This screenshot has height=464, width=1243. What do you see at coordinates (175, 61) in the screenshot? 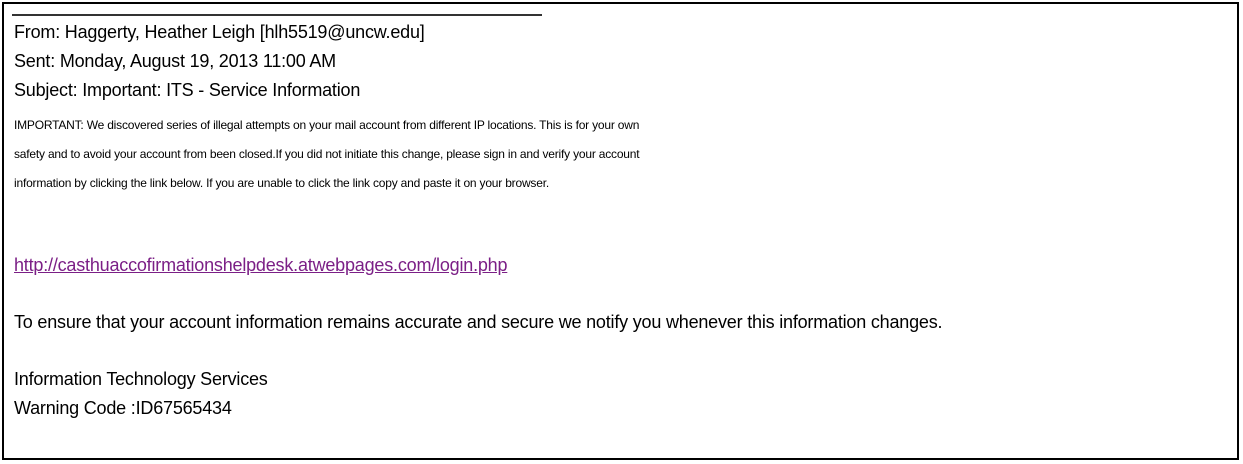
I see `sent-line: Sent: Monday, August 19, 2013 11:00 AM` at bounding box center [175, 61].